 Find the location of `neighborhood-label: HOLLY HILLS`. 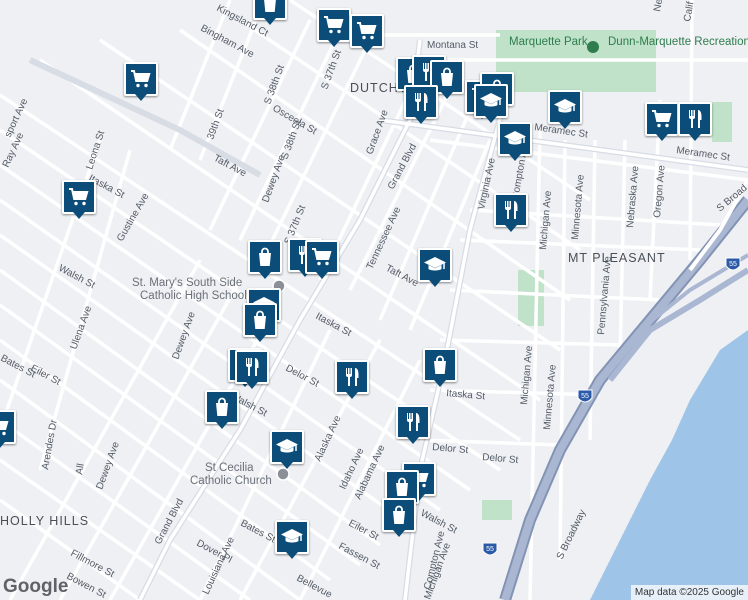

neighborhood-label: HOLLY HILLS is located at coordinates (44, 521).